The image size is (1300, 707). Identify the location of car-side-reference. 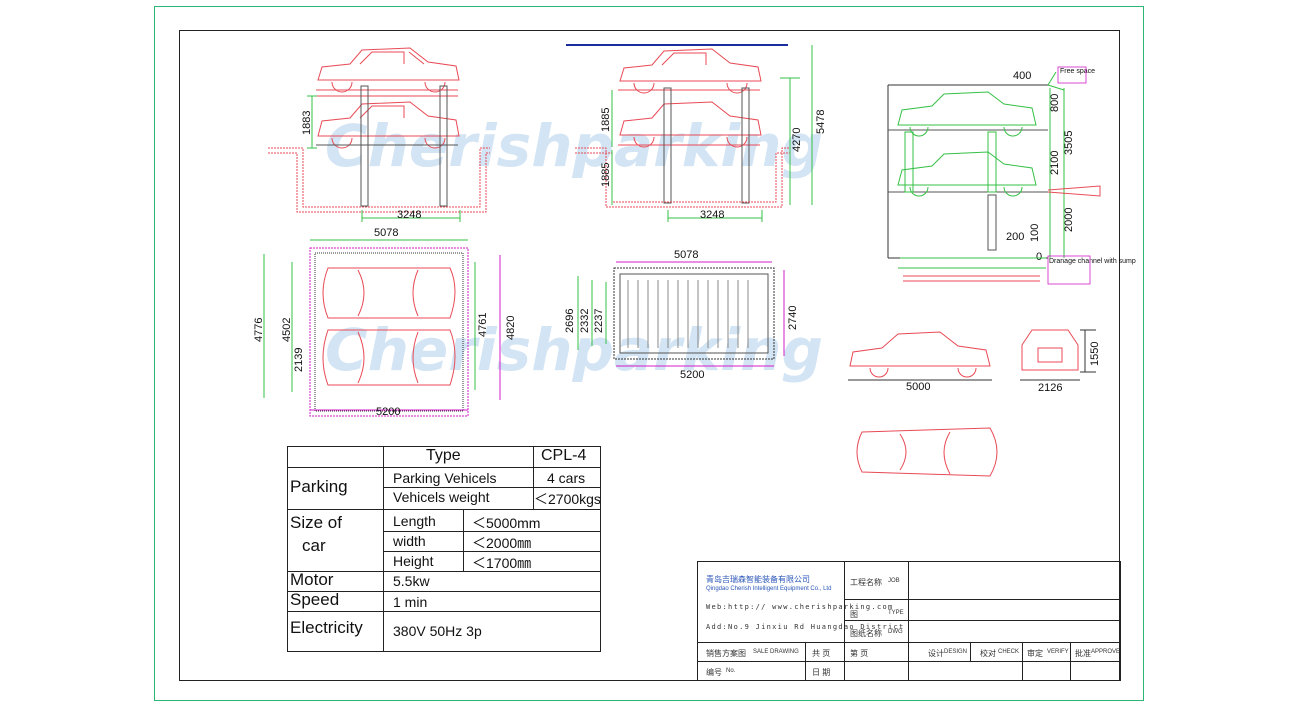
(920, 354).